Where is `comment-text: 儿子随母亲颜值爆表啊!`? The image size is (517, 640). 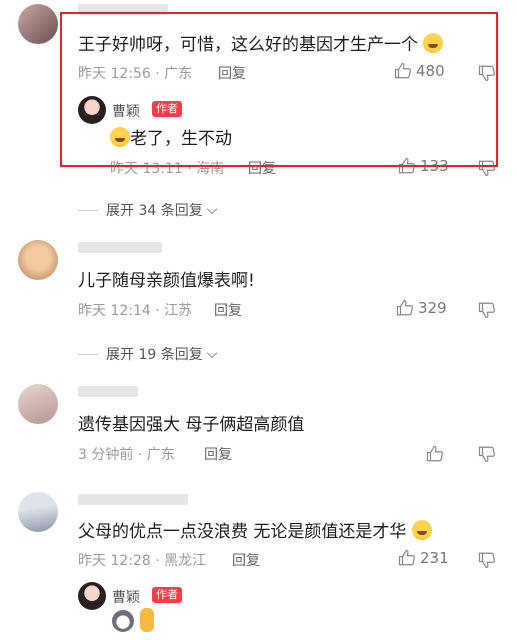 comment-text: 儿子随母亲颜值爆表啊! is located at coordinates (166, 281).